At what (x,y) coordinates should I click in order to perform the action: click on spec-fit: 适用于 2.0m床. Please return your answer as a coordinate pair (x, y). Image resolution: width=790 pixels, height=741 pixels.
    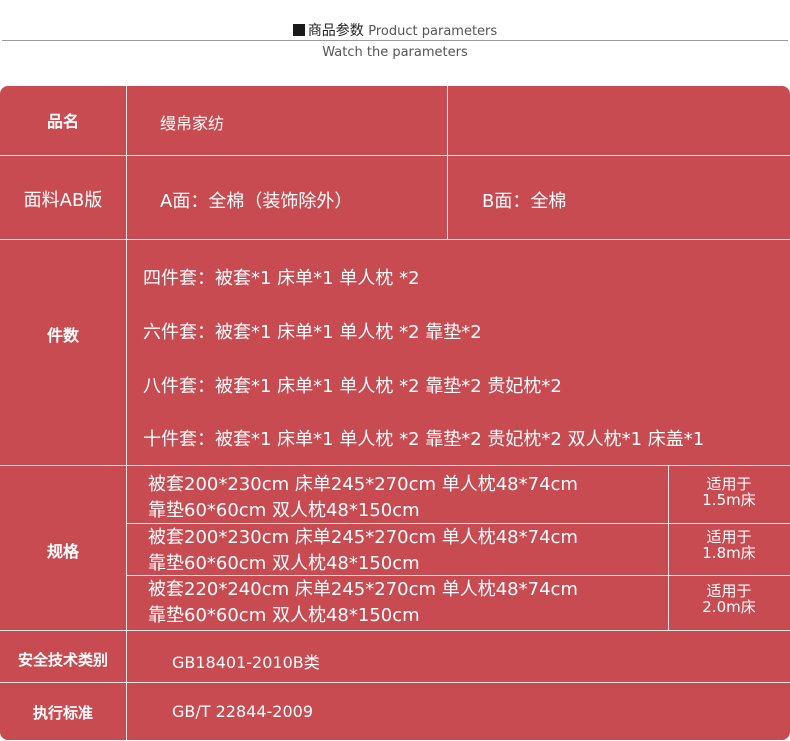
    Looking at the image, I should click on (729, 599).